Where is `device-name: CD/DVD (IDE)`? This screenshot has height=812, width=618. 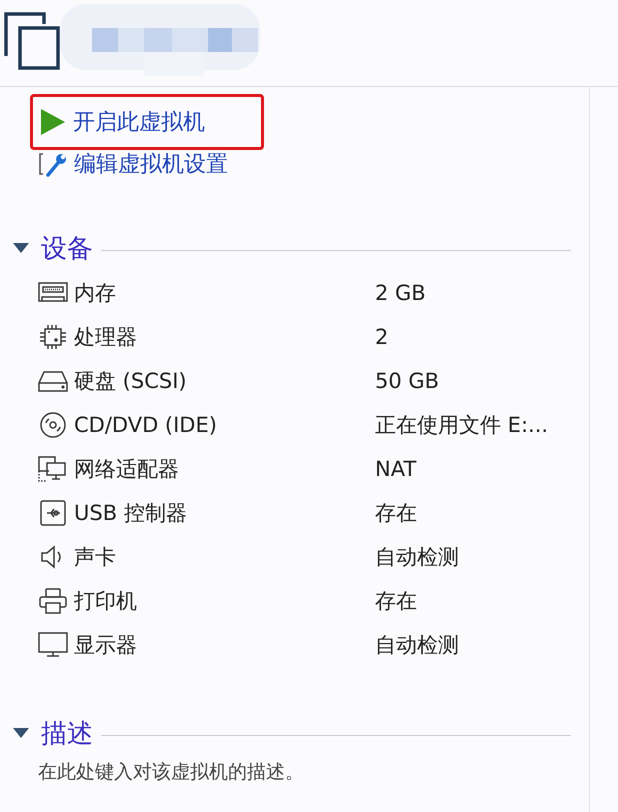 device-name: CD/DVD (IDE) is located at coordinates (145, 425).